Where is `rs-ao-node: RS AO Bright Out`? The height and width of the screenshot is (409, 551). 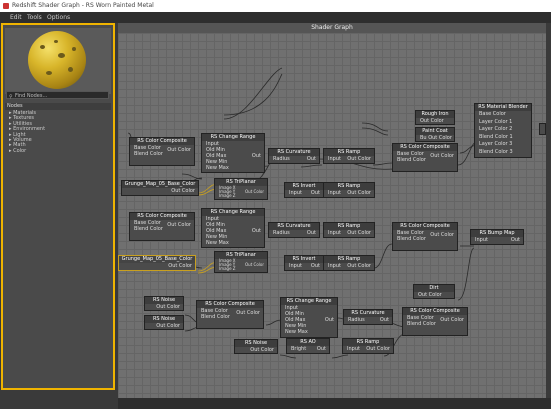 rs-ao-node: RS AO Bright Out is located at coordinates (308, 346).